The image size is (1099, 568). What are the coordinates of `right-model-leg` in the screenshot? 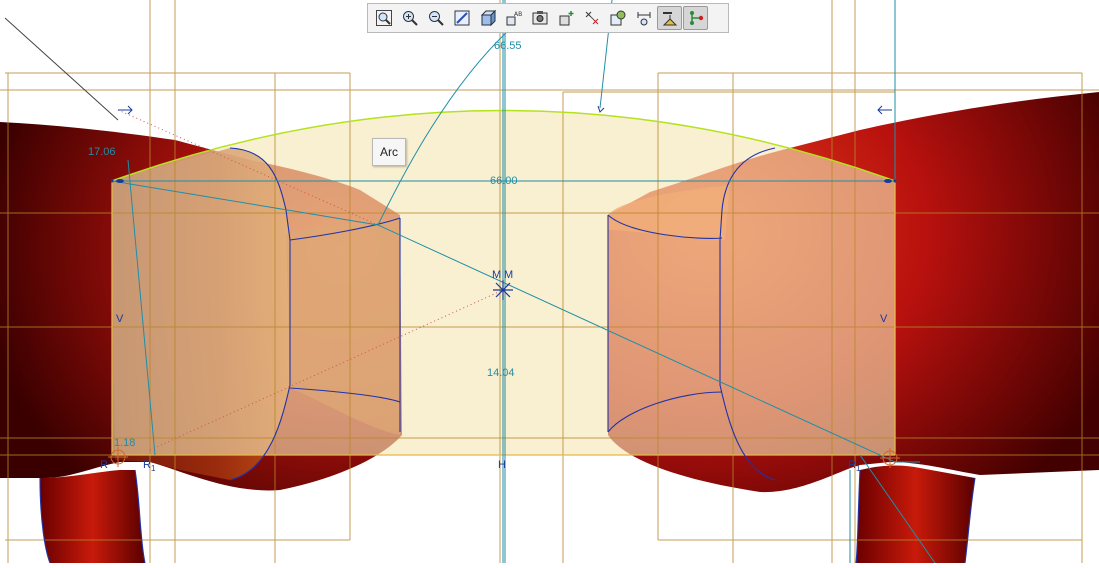 It's located at (915, 514).